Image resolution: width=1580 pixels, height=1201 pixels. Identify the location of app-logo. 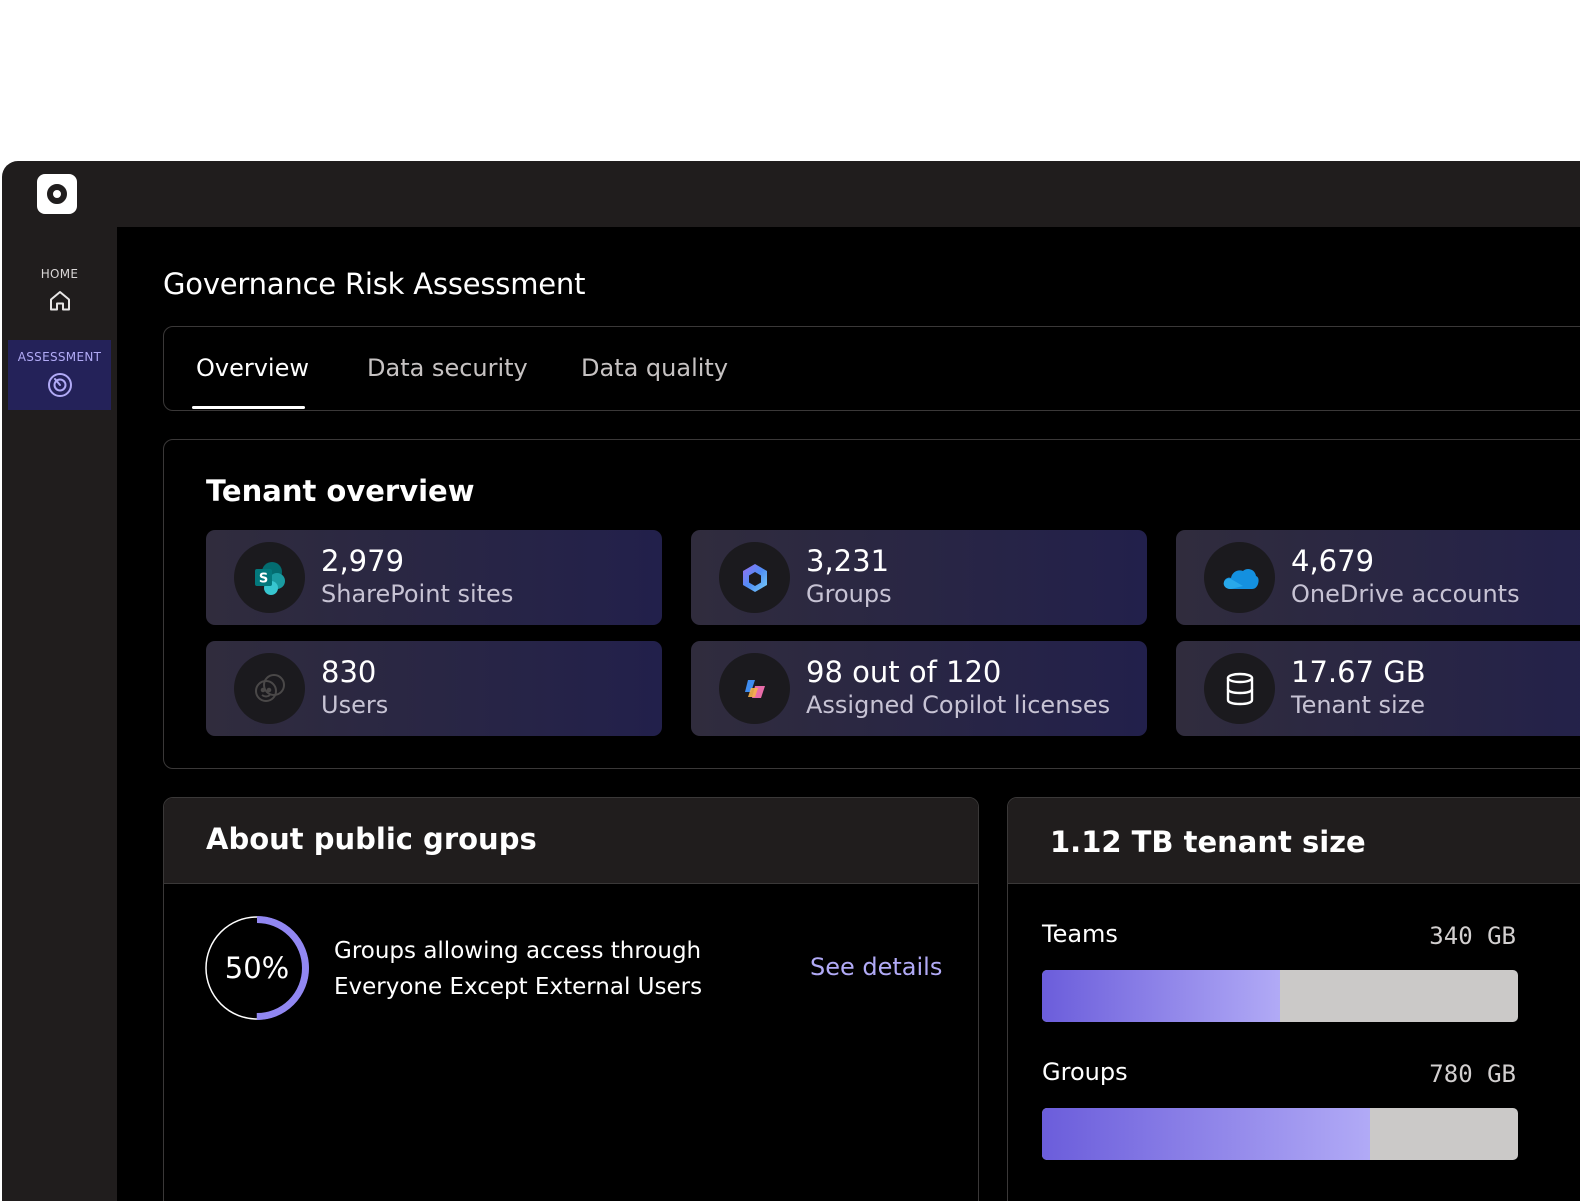
(57, 194).